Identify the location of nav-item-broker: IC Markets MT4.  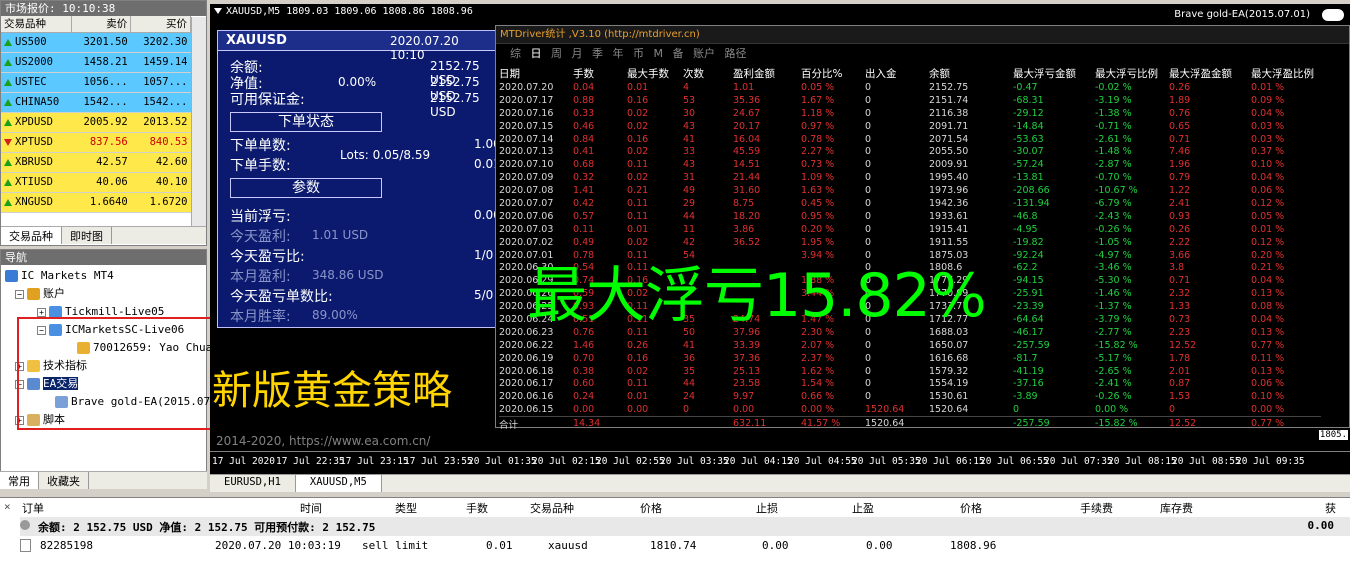
(59, 276).